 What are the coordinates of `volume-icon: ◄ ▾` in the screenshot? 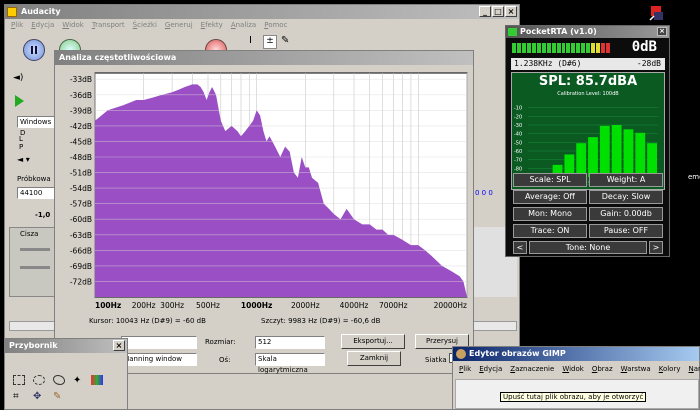 It's located at (23, 159).